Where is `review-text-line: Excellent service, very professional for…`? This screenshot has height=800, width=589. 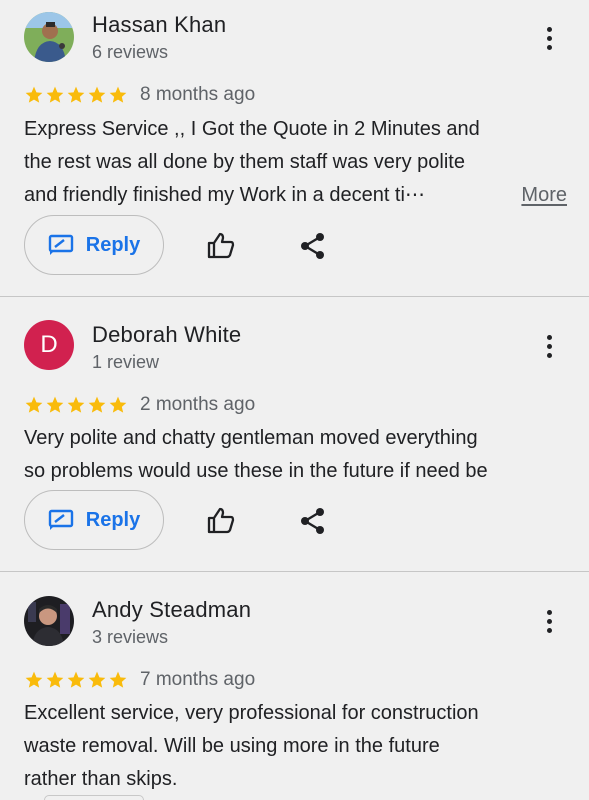
review-text-line: Excellent service, very professional for… is located at coordinates (251, 713).